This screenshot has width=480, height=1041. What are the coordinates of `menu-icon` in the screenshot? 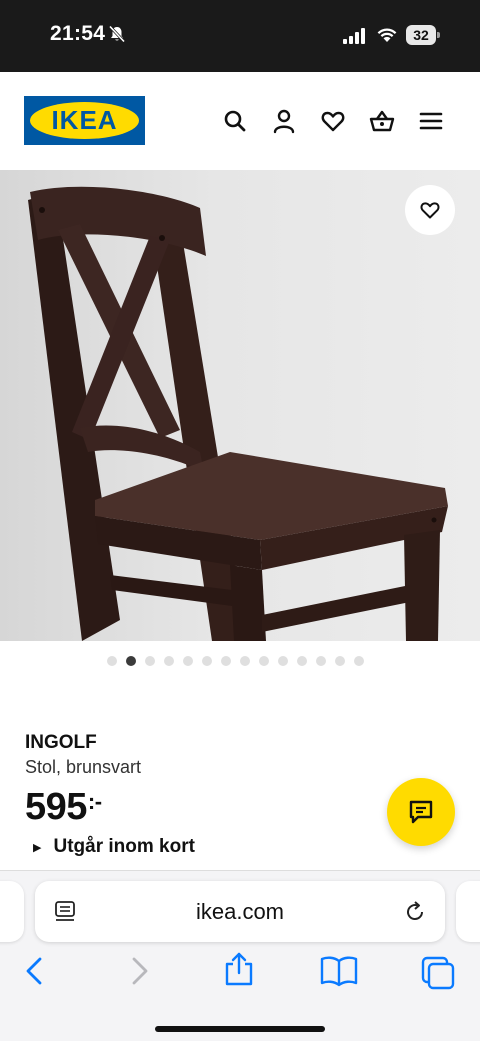 It's located at (431, 121).